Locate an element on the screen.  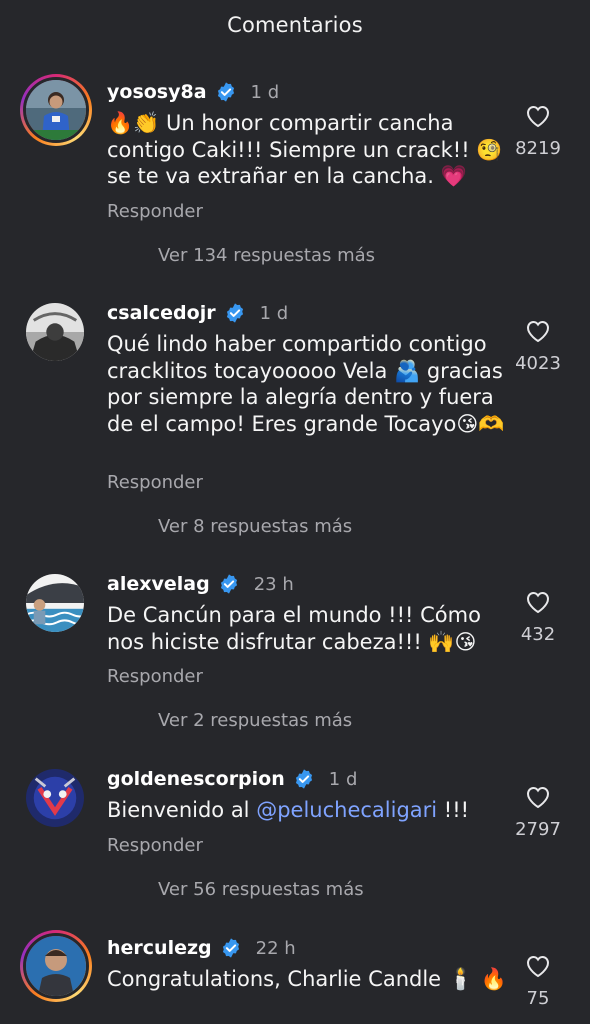
username: goldenescorpion is located at coordinates (196, 779).